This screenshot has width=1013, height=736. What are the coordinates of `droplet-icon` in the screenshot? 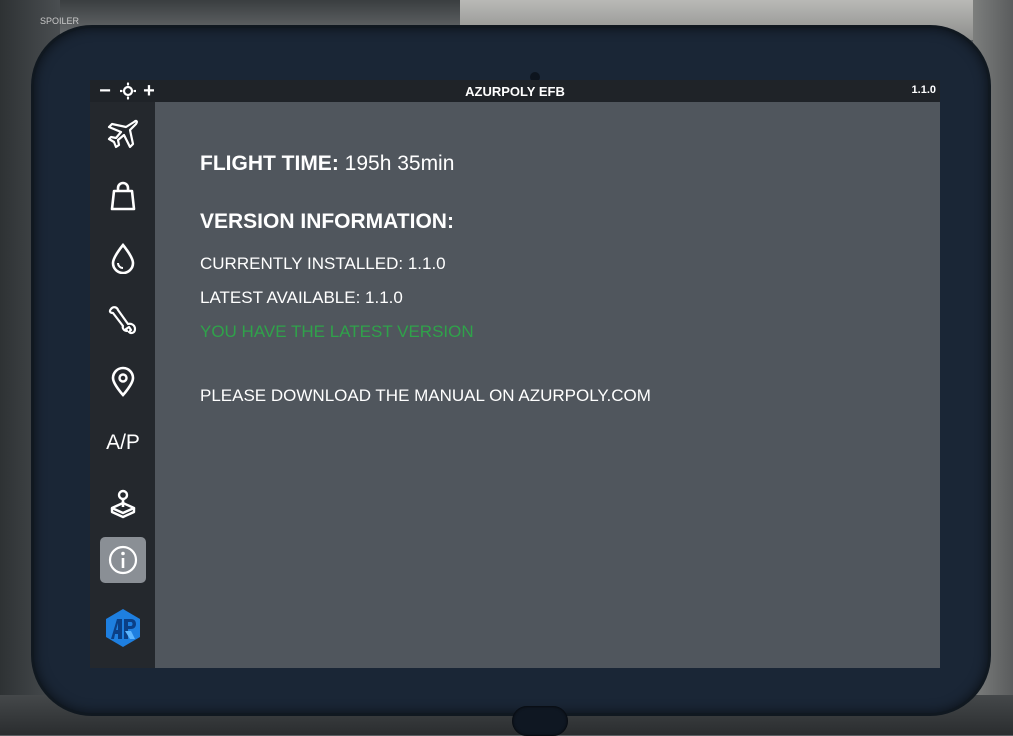 It's located at (123, 258).